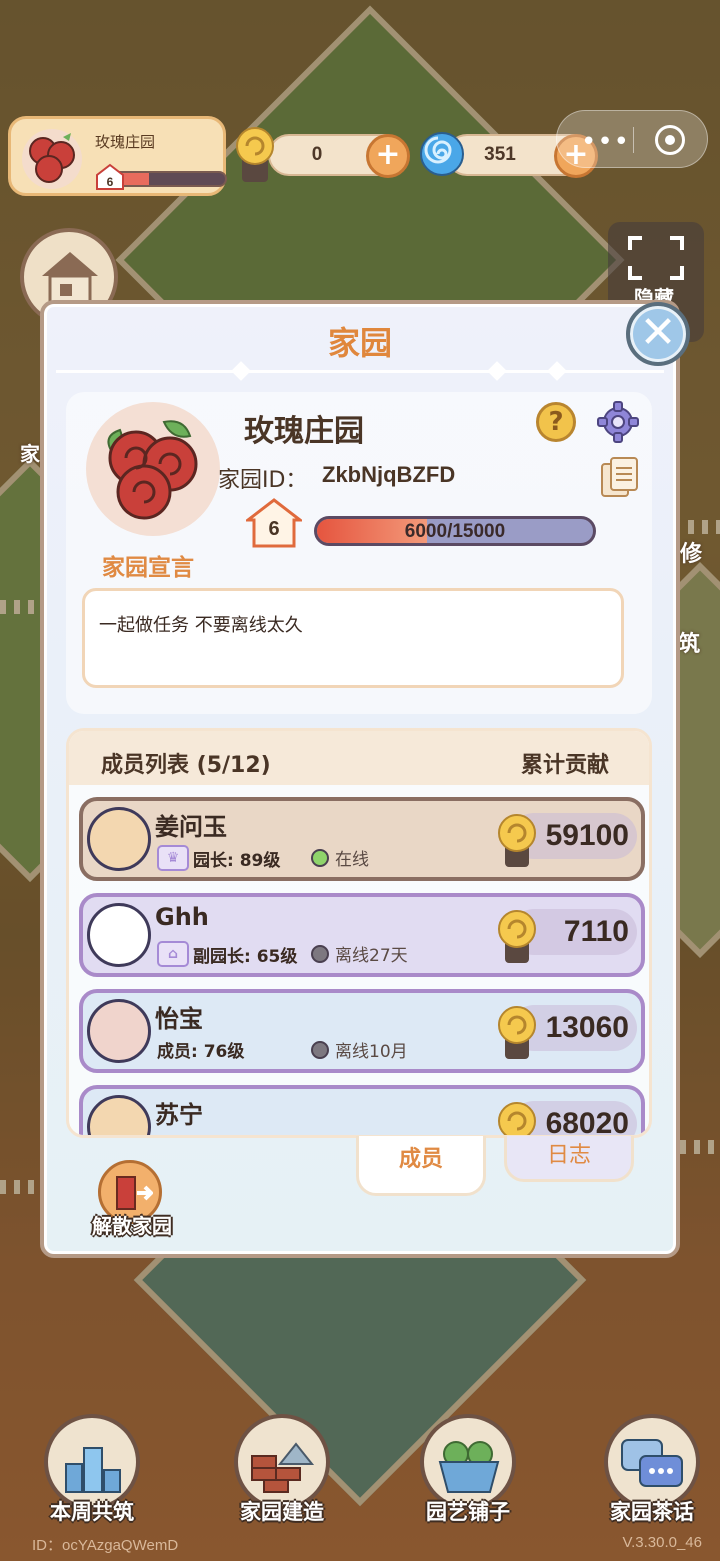 This screenshot has height=1561, width=720. What do you see at coordinates (360, 371) in the screenshot?
I see `title-divider` at bounding box center [360, 371].